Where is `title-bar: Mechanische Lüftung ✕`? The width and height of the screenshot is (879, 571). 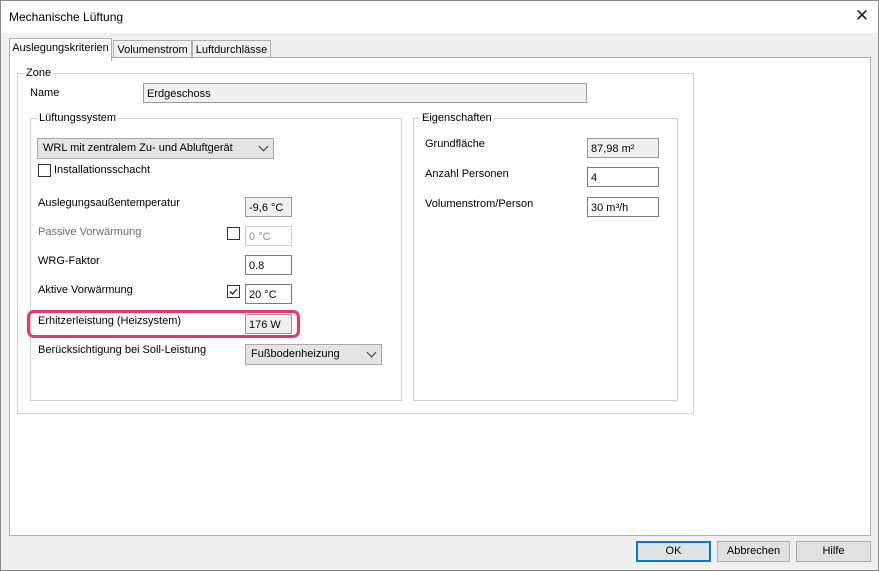 title-bar: Mechanische Lüftung ✕ is located at coordinates (439, 16).